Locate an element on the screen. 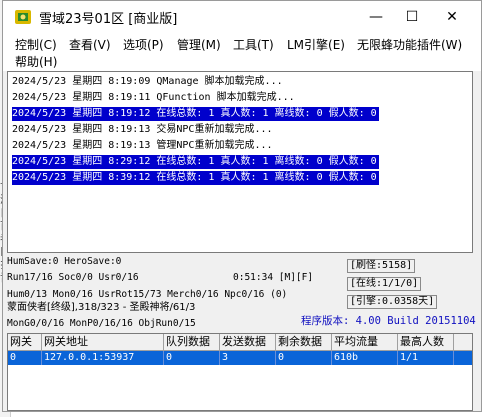 The width and height of the screenshot is (487, 417). minimize-icon: — is located at coordinates (376, 17).